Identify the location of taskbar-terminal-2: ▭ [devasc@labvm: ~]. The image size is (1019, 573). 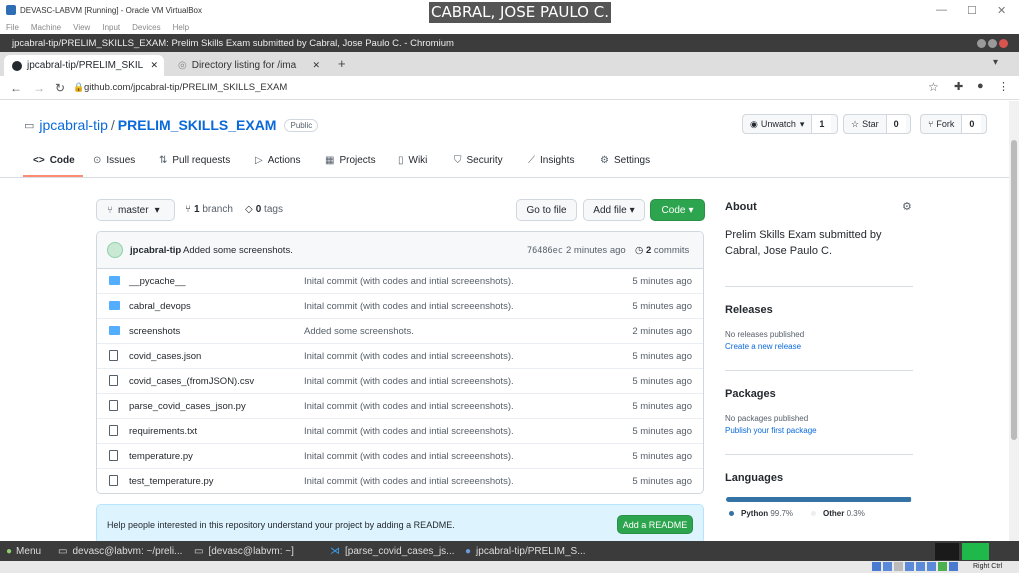
(244, 551).